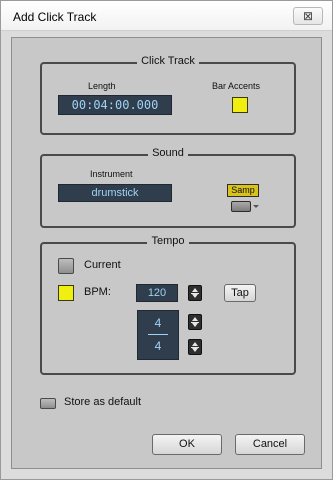  I want to click on sound-group: Sound Instrument drumstick Samp, so click(168, 187).